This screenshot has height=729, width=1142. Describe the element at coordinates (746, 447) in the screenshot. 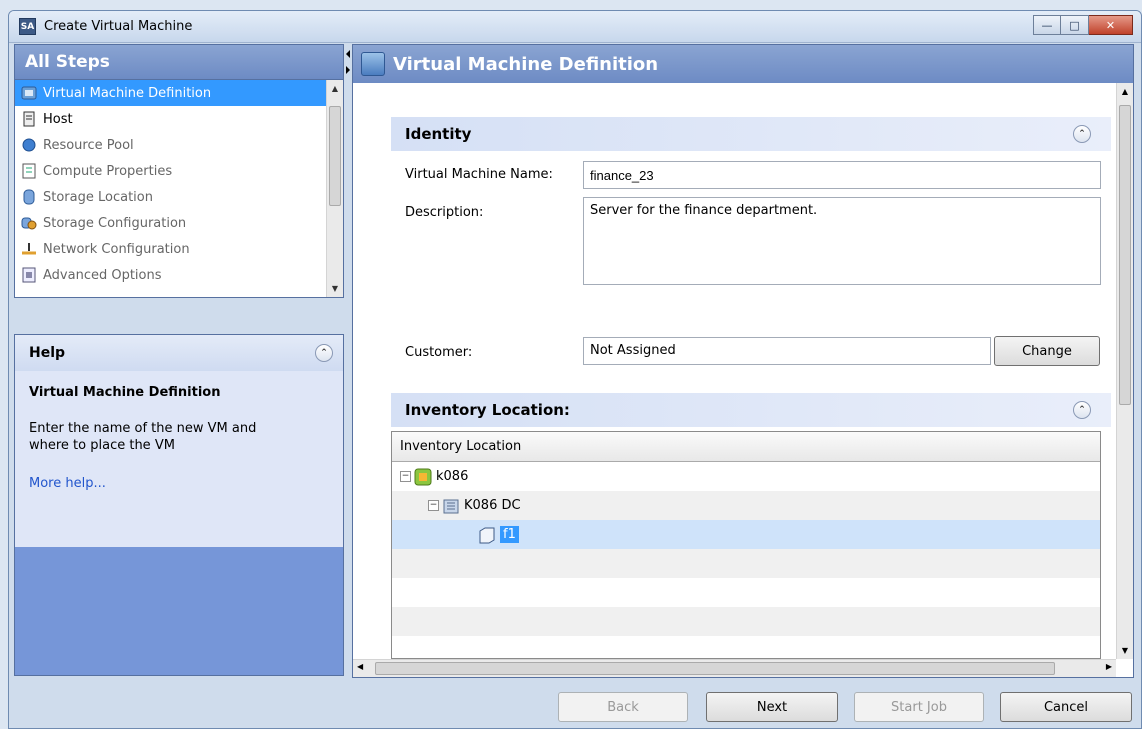

I see `inventory-column-header: Inventory Location` at that location.